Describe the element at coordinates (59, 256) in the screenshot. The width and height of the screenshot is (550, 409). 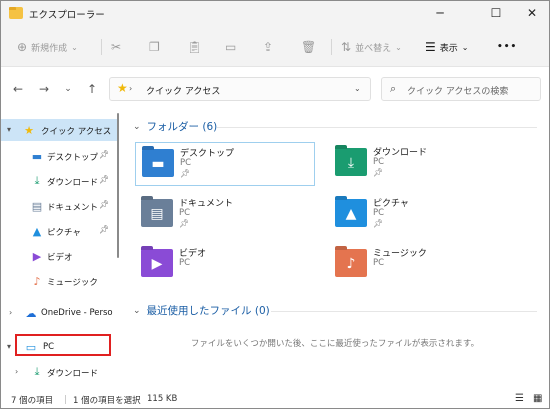
I see `sidebar-item-videos: ▶ ビデオ` at that location.